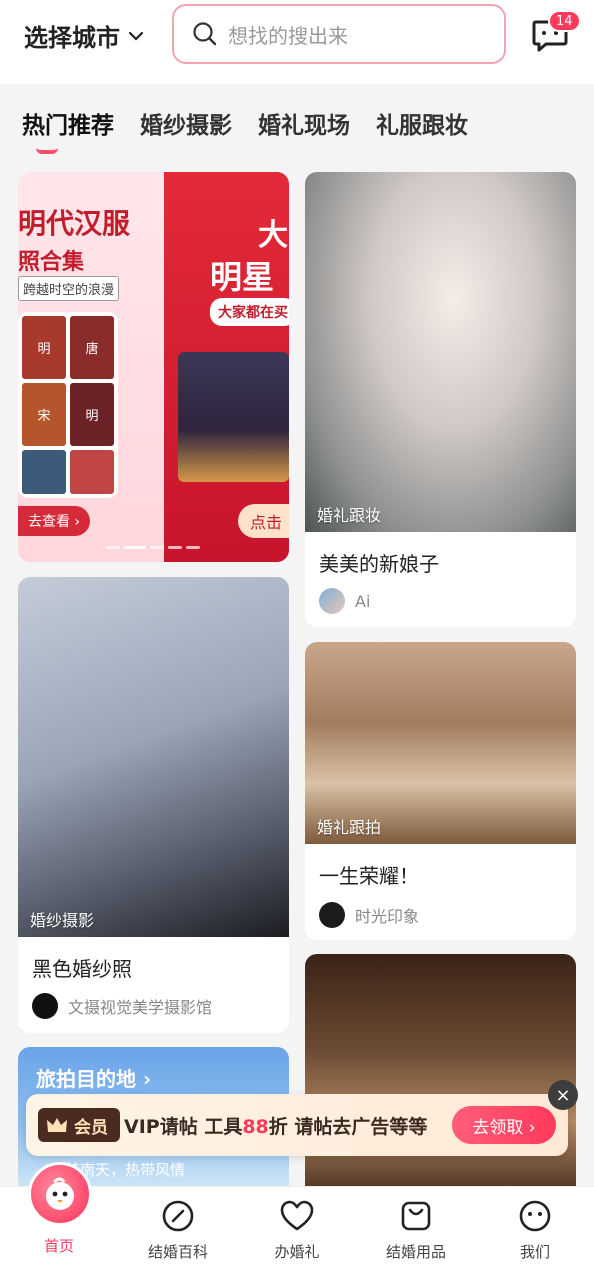  Describe the element at coordinates (72, 38) in the screenshot. I see `city-label: 选择城市` at that location.